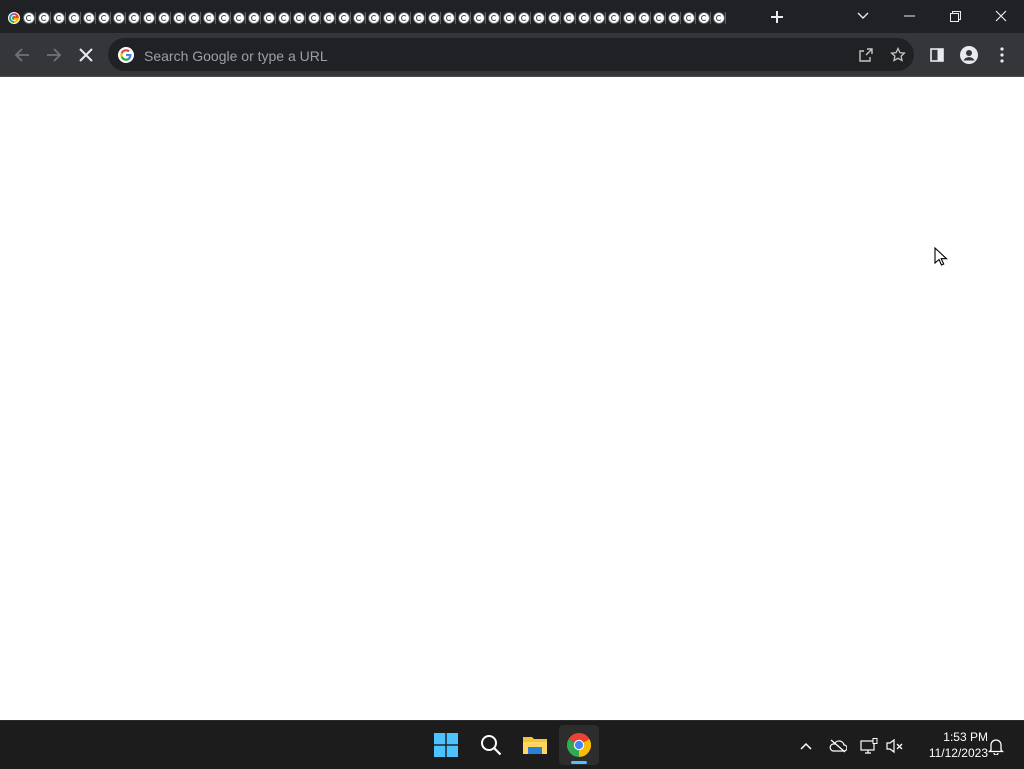  What do you see at coordinates (950, 745) in the screenshot?
I see `clock: 1:53 PM 11/12/2023` at bounding box center [950, 745].